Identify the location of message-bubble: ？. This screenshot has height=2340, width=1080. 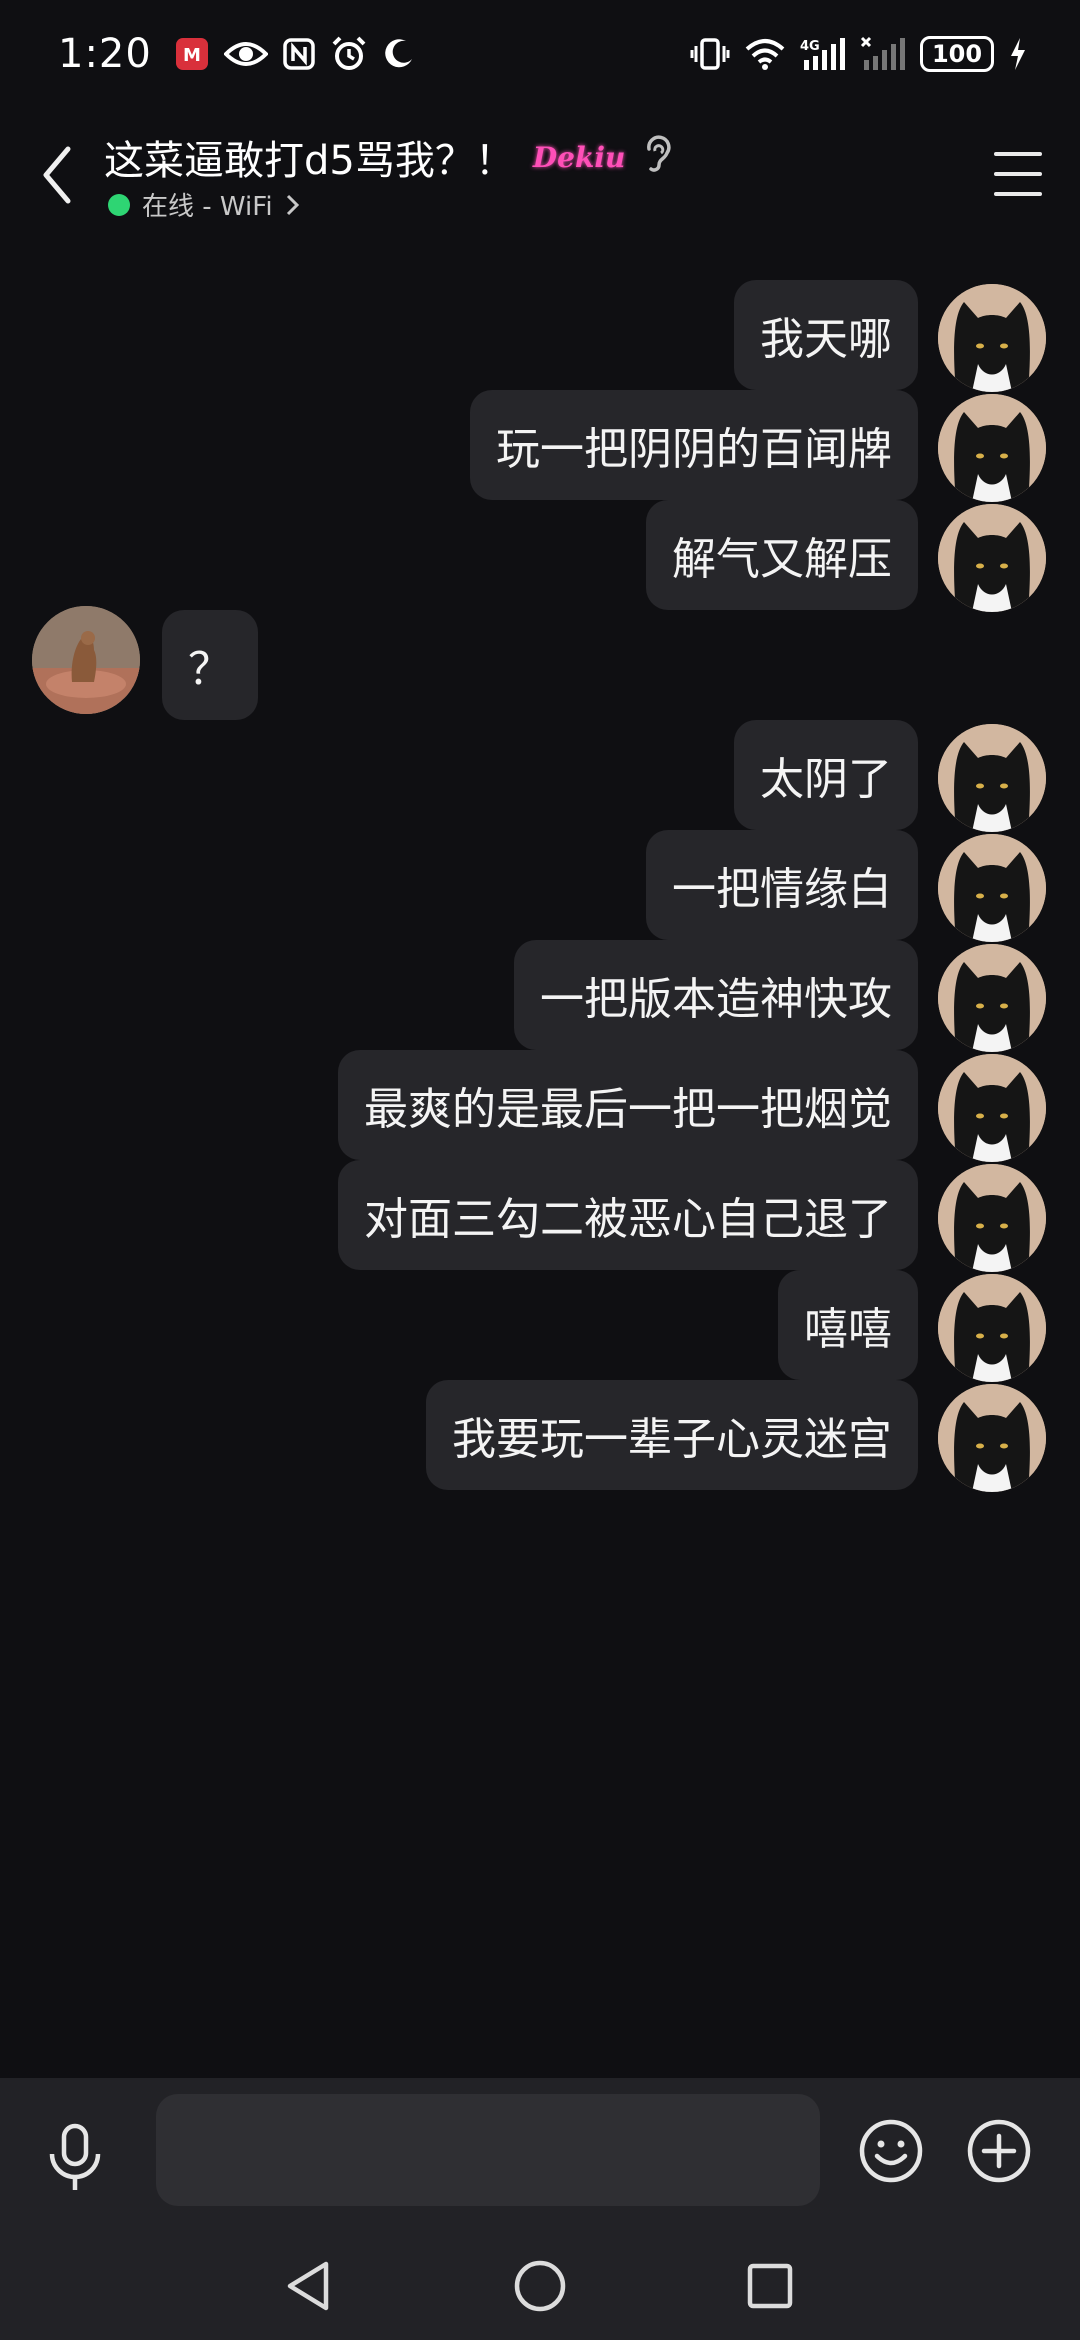
(210, 665).